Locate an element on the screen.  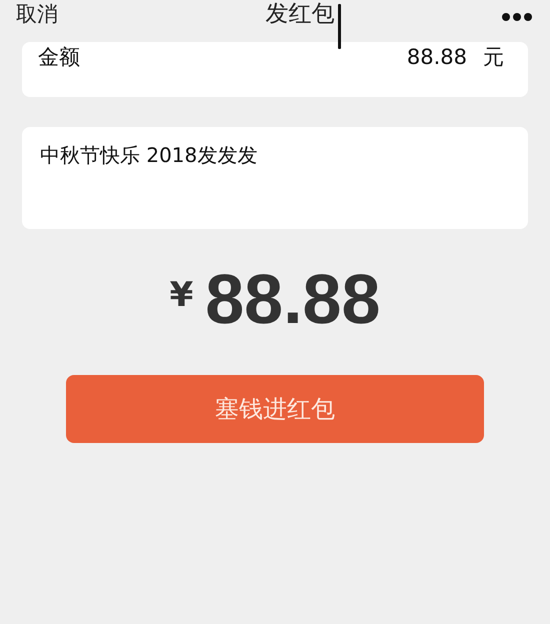
field-label: 金额 is located at coordinates (59, 57).